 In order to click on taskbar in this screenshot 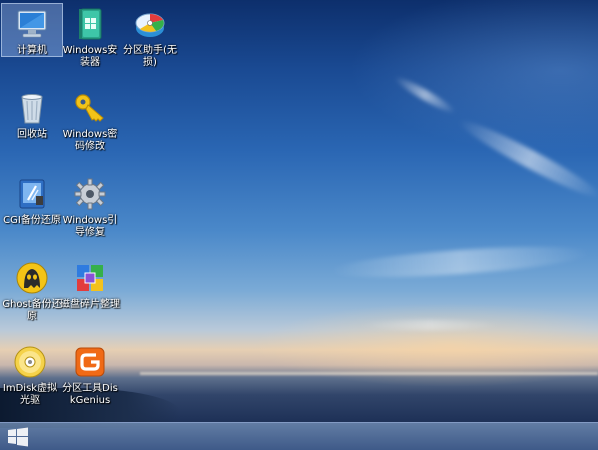, I will do `click(299, 436)`.